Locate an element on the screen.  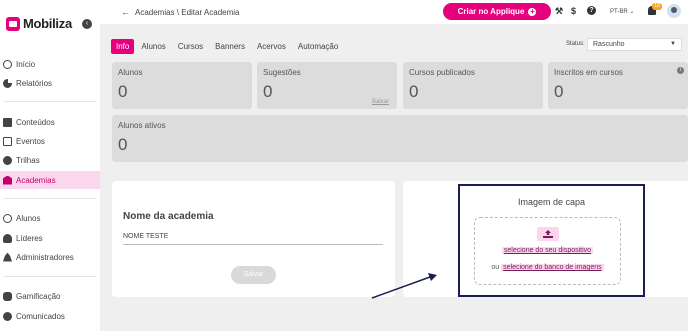
sidebar-item-label: Administradores is located at coordinates (45, 257).